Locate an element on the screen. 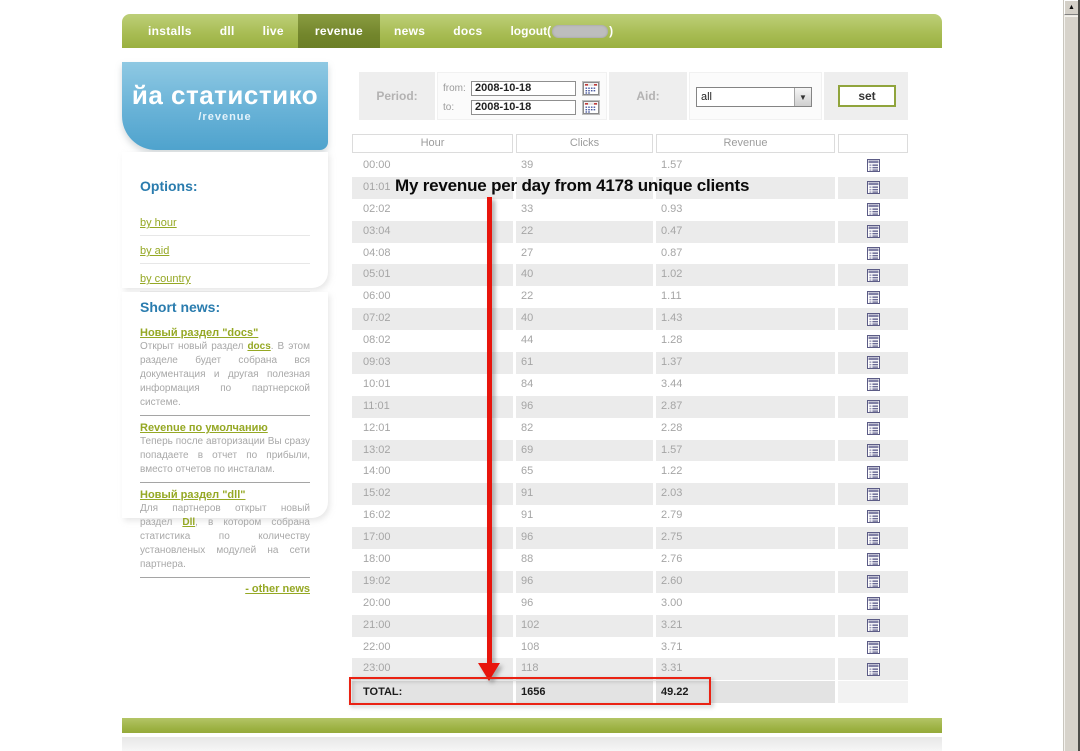 The width and height of the screenshot is (1080, 751). table-row: 11:01 96 2.87 is located at coordinates (630, 406).